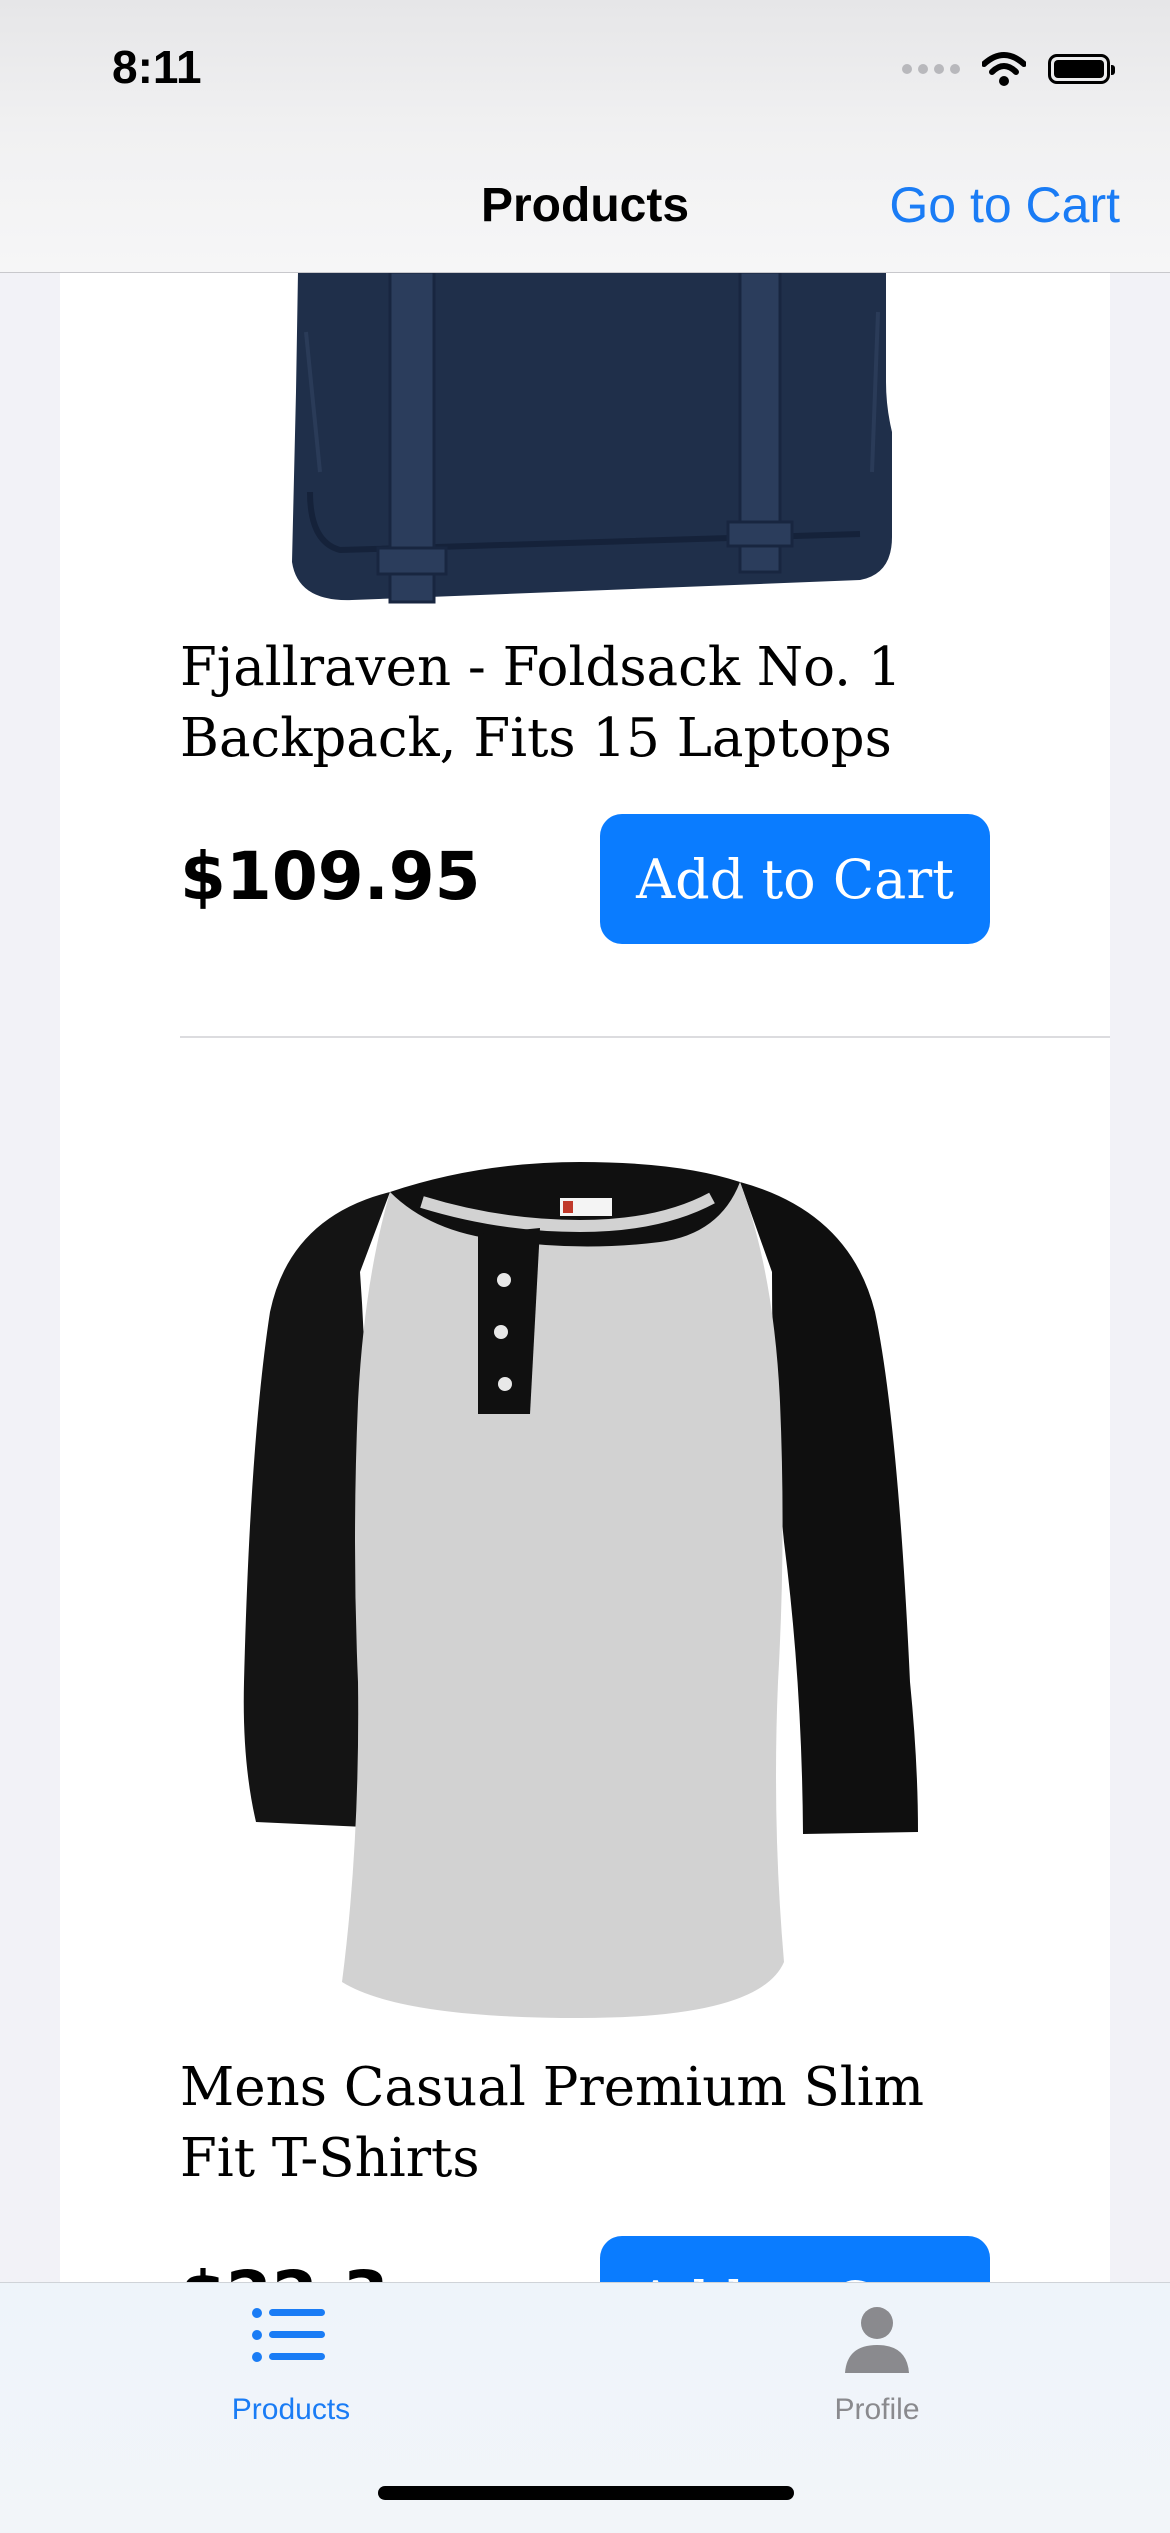 Image resolution: width=1170 pixels, height=2533 pixels. Describe the element at coordinates (931, 69) in the screenshot. I see `cellular-signal-icon` at that location.